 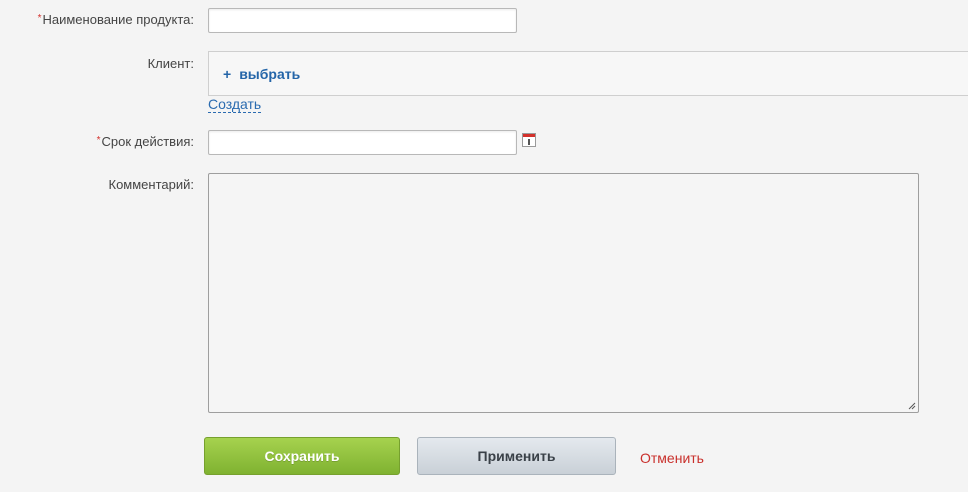 What do you see at coordinates (151, 184) in the screenshot?
I see `comment-label: Комментарий:` at bounding box center [151, 184].